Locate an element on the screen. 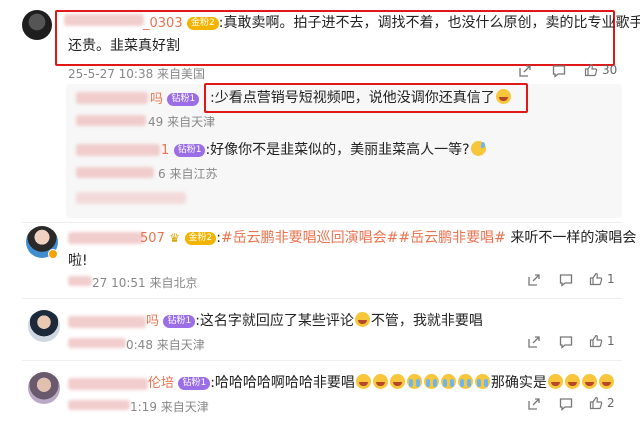 This screenshot has width=640, height=435. hashtag-link: #岳云鹏非要唱巡回演唱会# is located at coordinates (309, 238).